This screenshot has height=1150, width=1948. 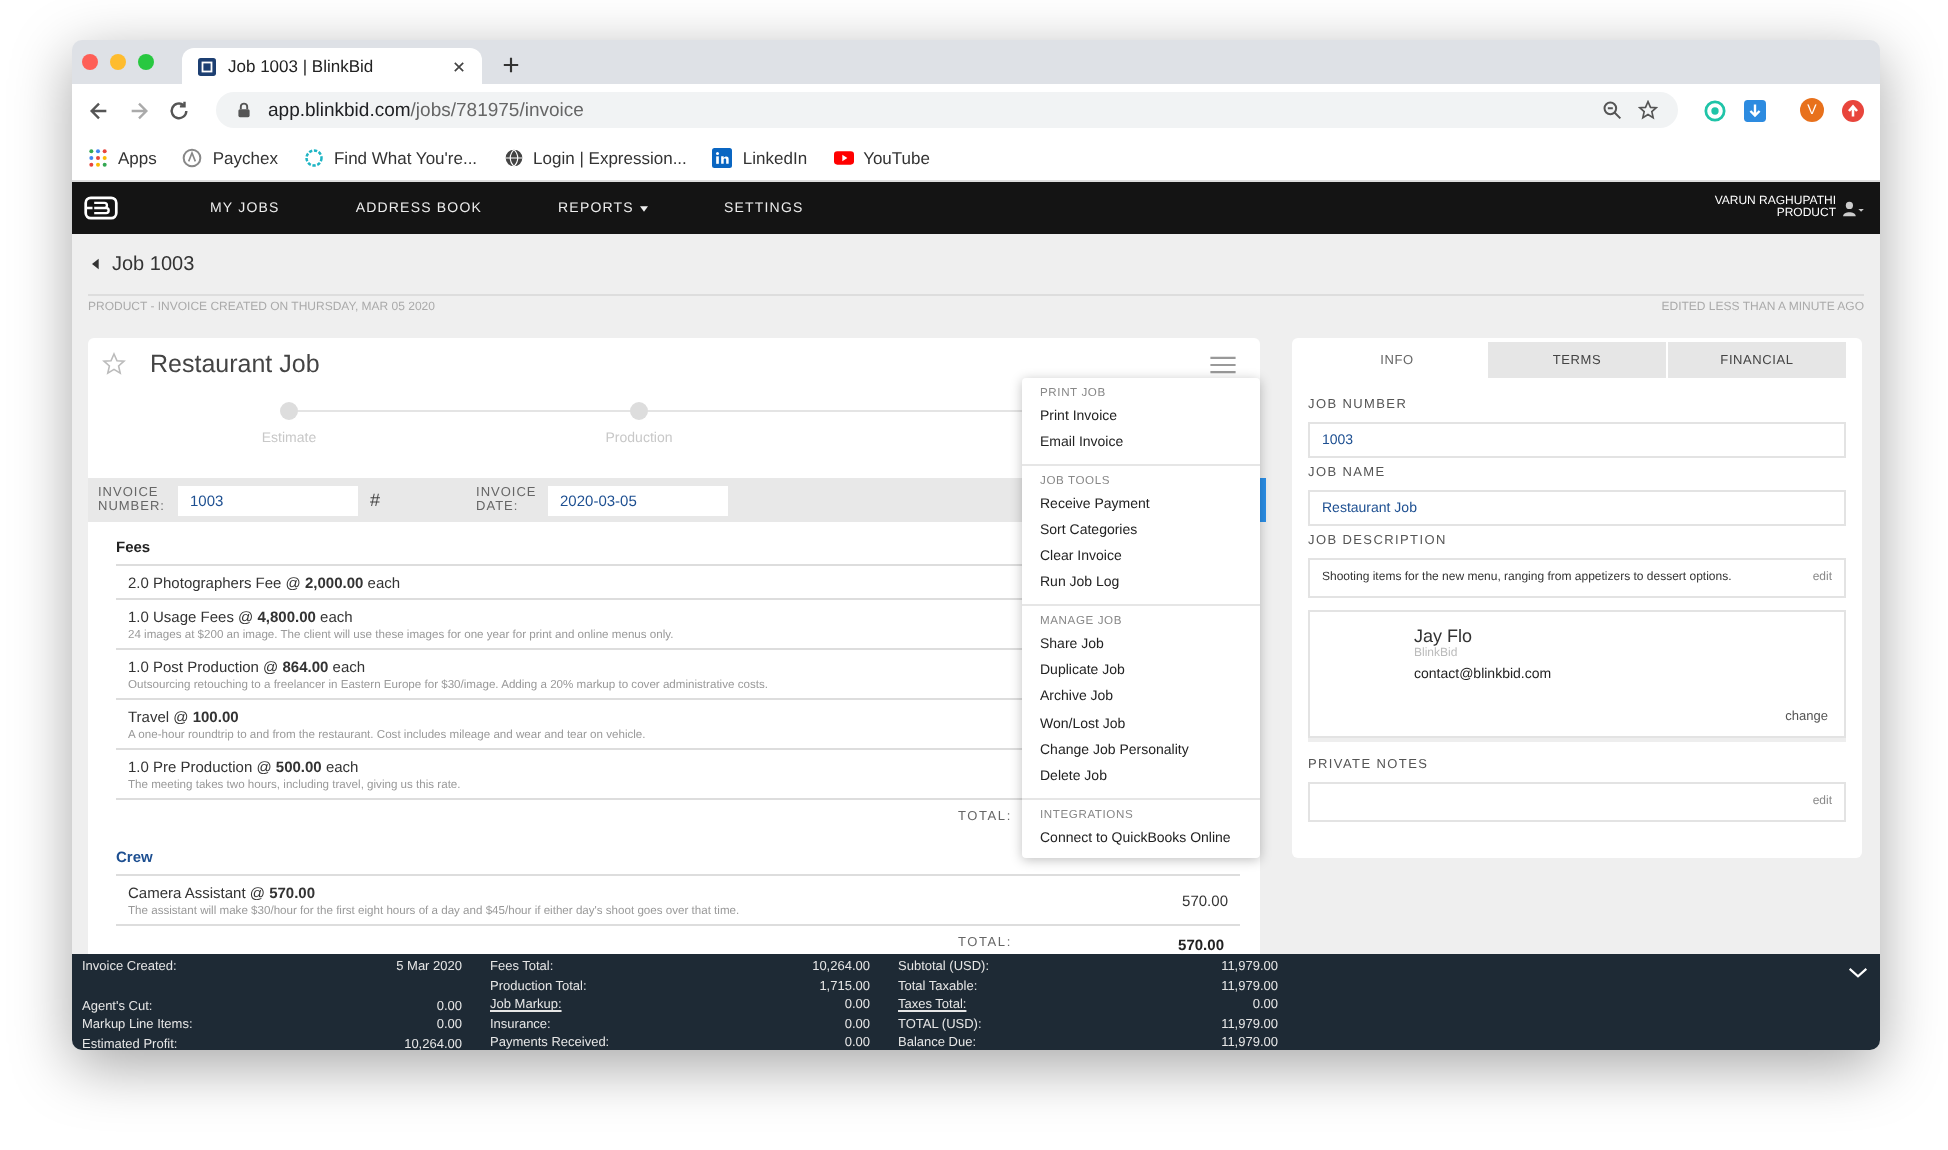 What do you see at coordinates (1223, 364) in the screenshot?
I see `menu-icon` at bounding box center [1223, 364].